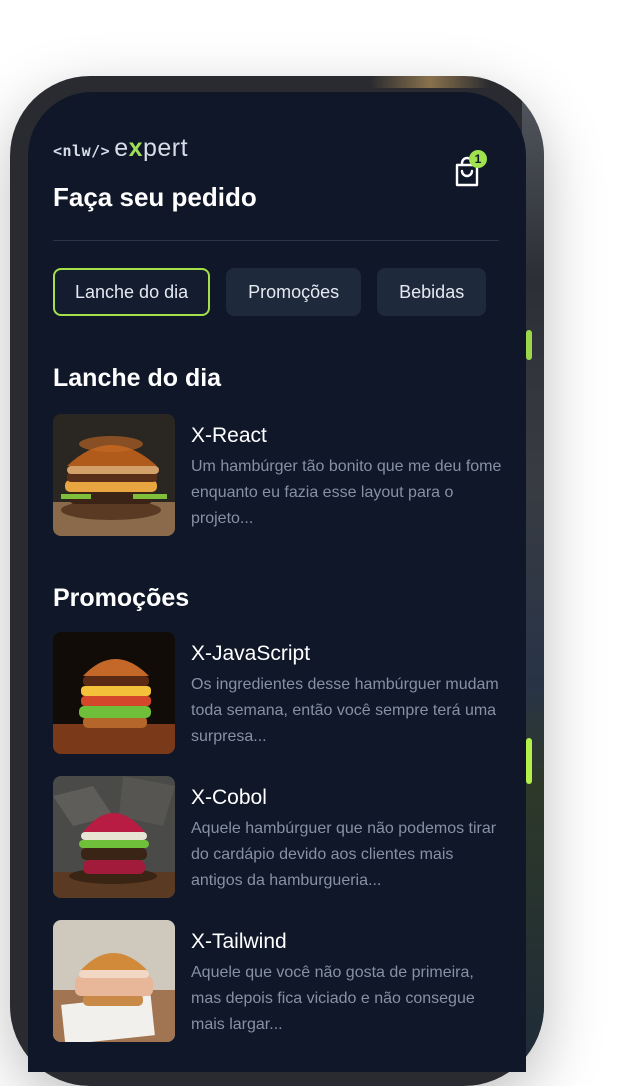 The height and width of the screenshot is (1086, 622). What do you see at coordinates (166, 148) in the screenshot?
I see `brand-name-end: pert` at bounding box center [166, 148].